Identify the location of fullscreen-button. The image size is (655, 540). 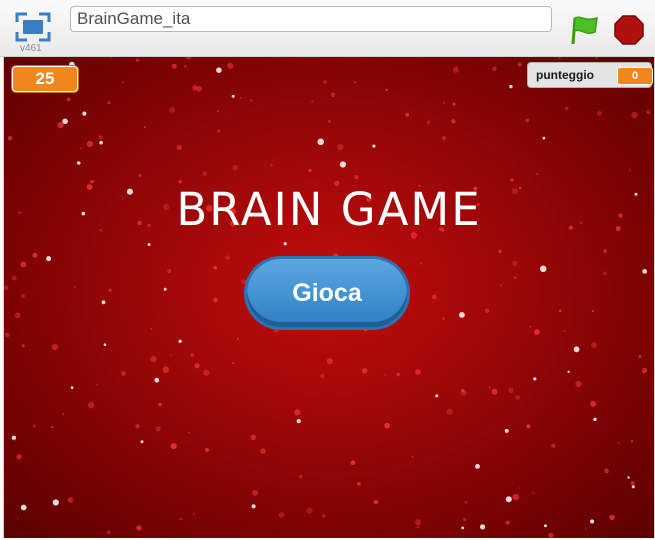
(33, 27).